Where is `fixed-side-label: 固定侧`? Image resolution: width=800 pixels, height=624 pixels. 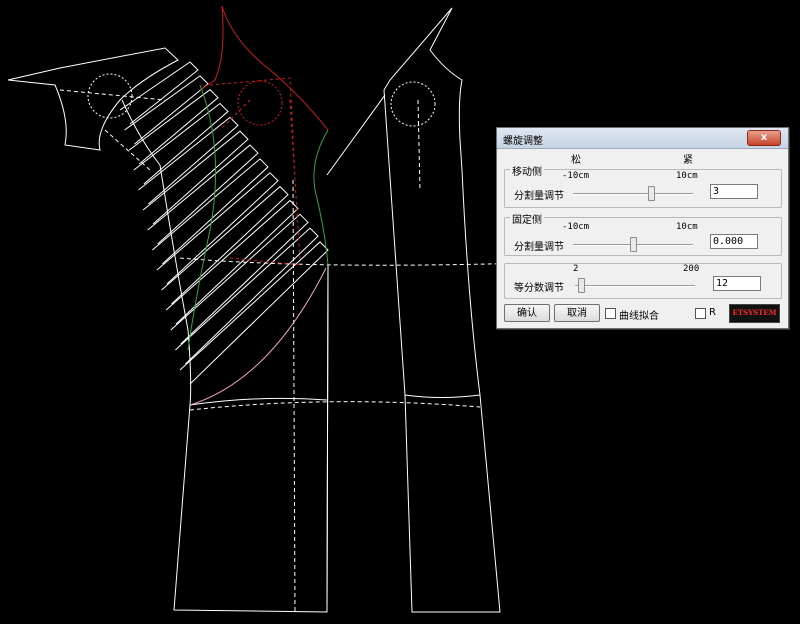 fixed-side-label: 固定侧 is located at coordinates (527, 218).